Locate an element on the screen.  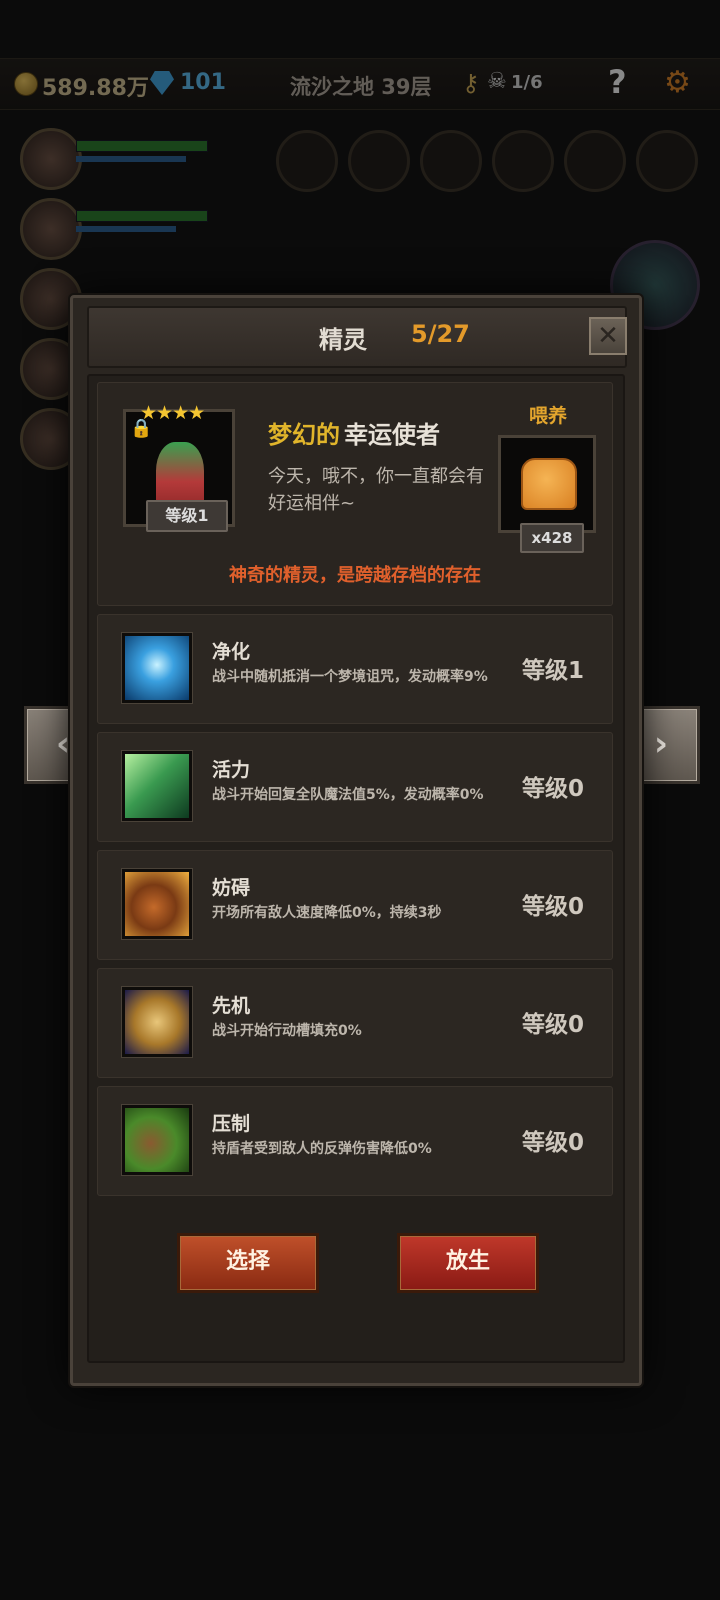
lock-icon: 🔒 is located at coordinates (141, 428).